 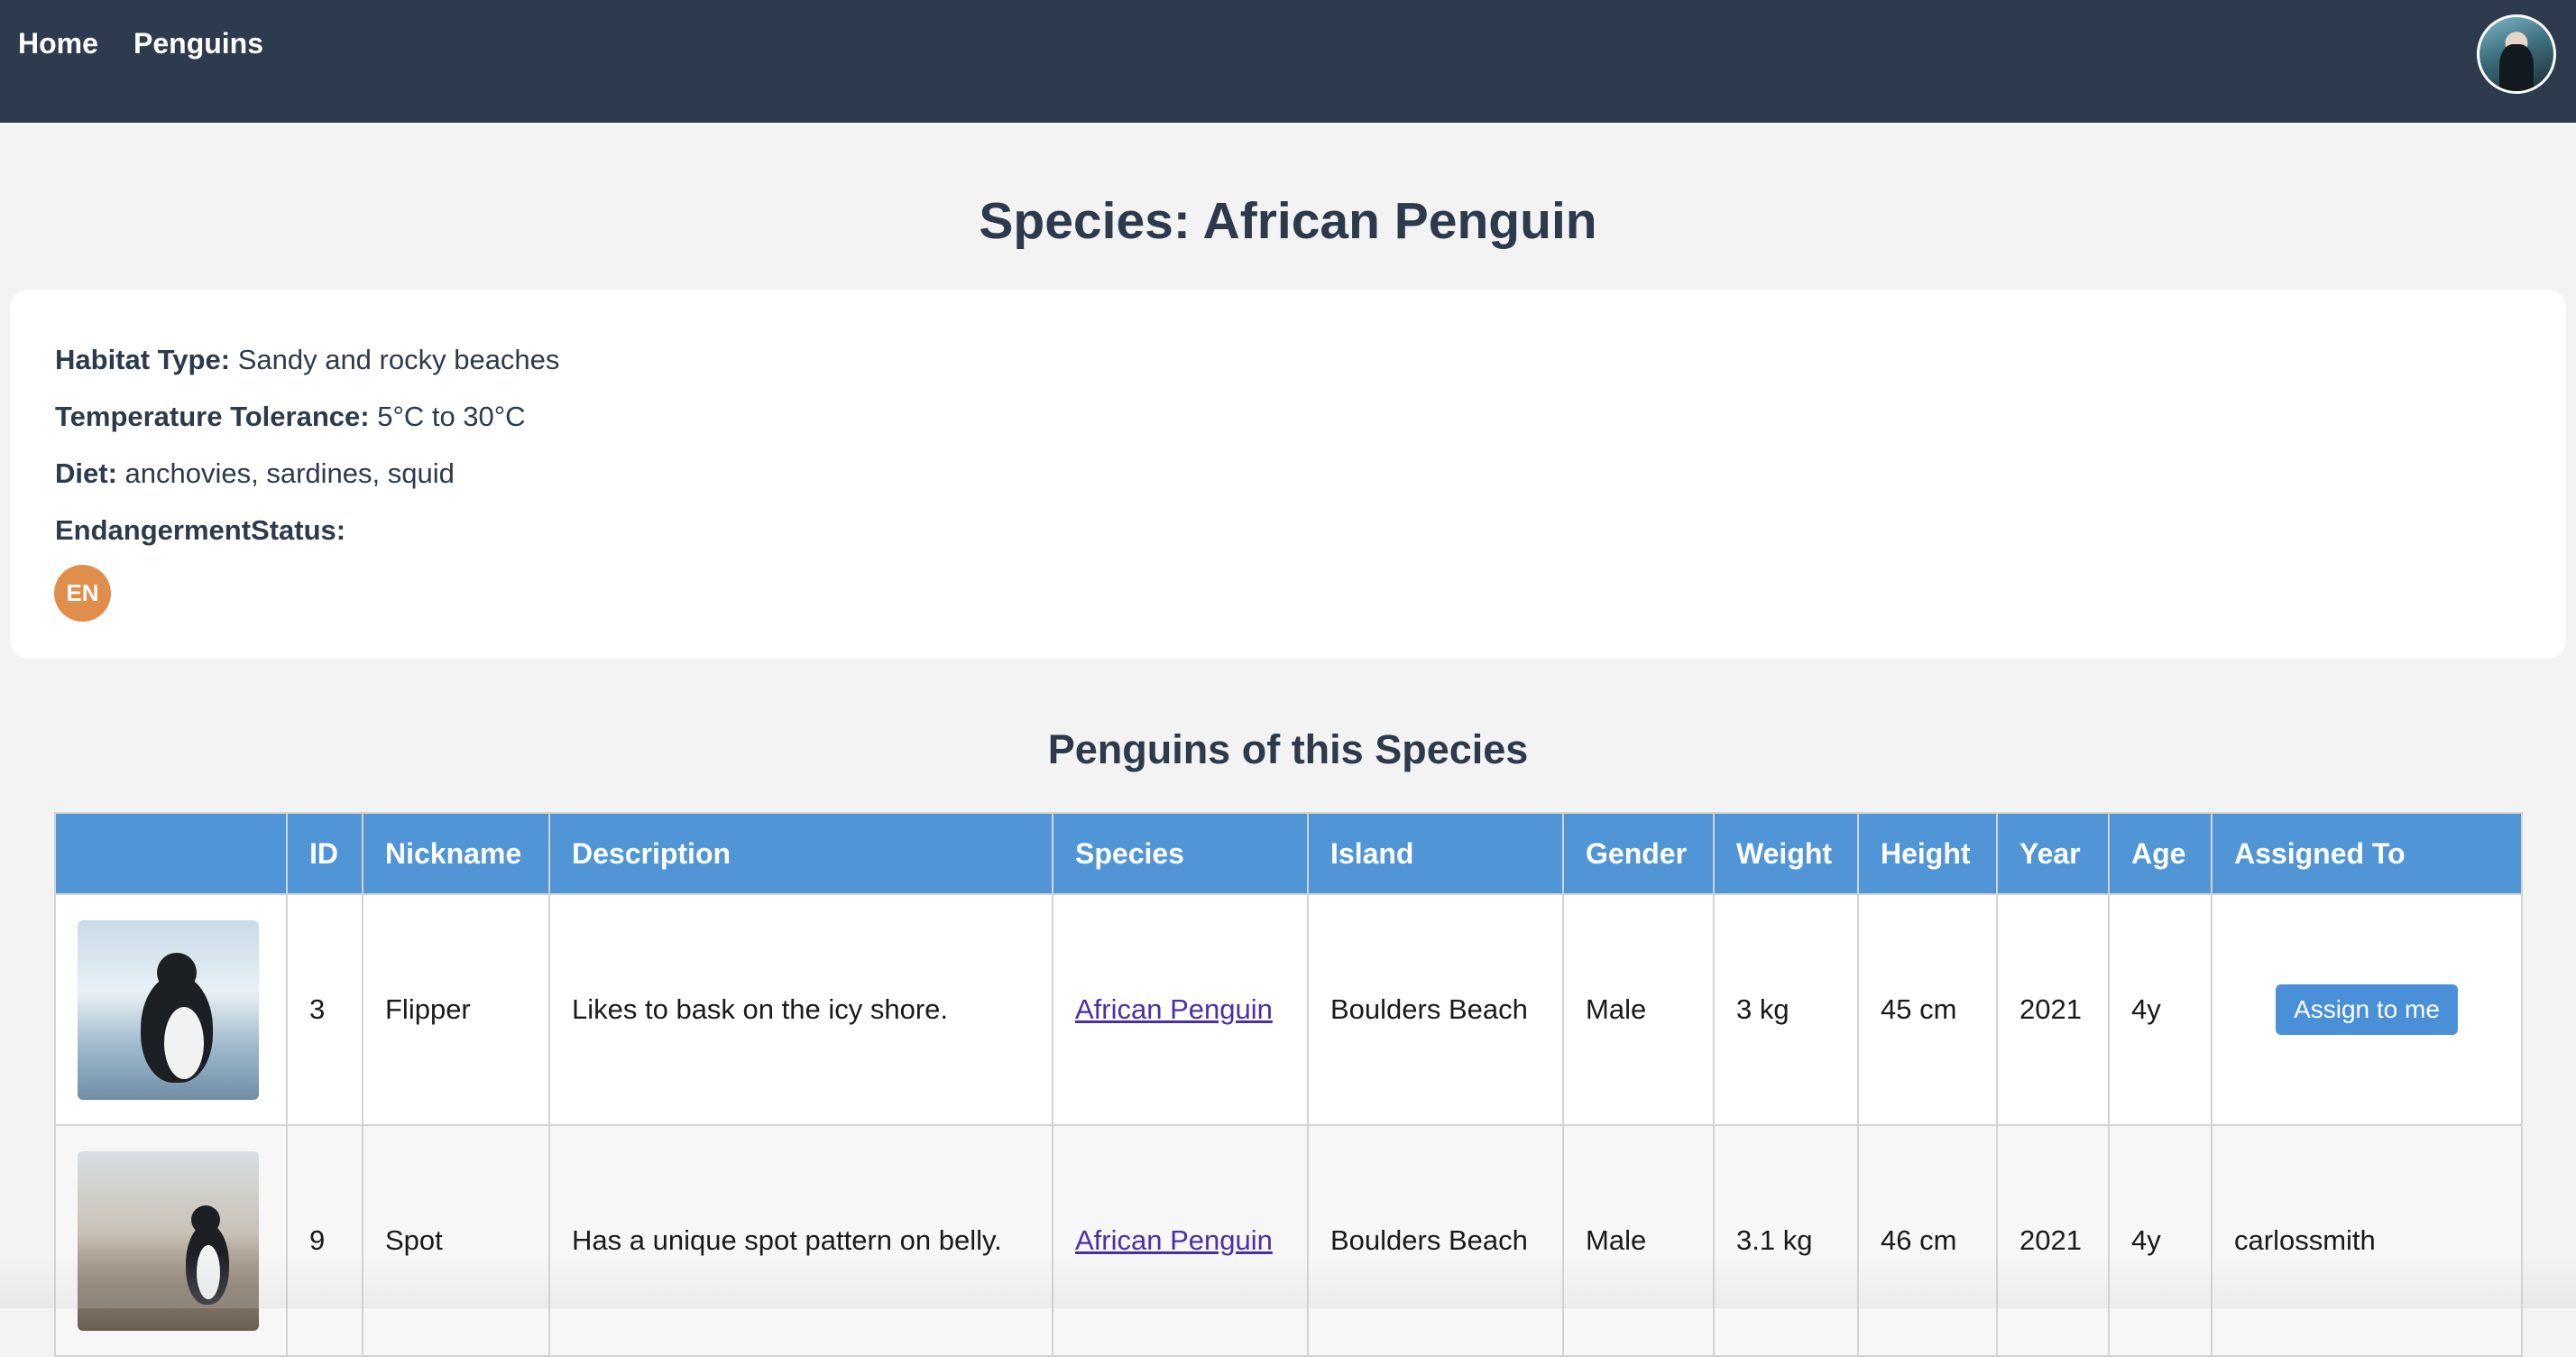 What do you see at coordinates (399, 359) in the screenshot?
I see `habitat-value: Sandy and rocky beaches` at bounding box center [399, 359].